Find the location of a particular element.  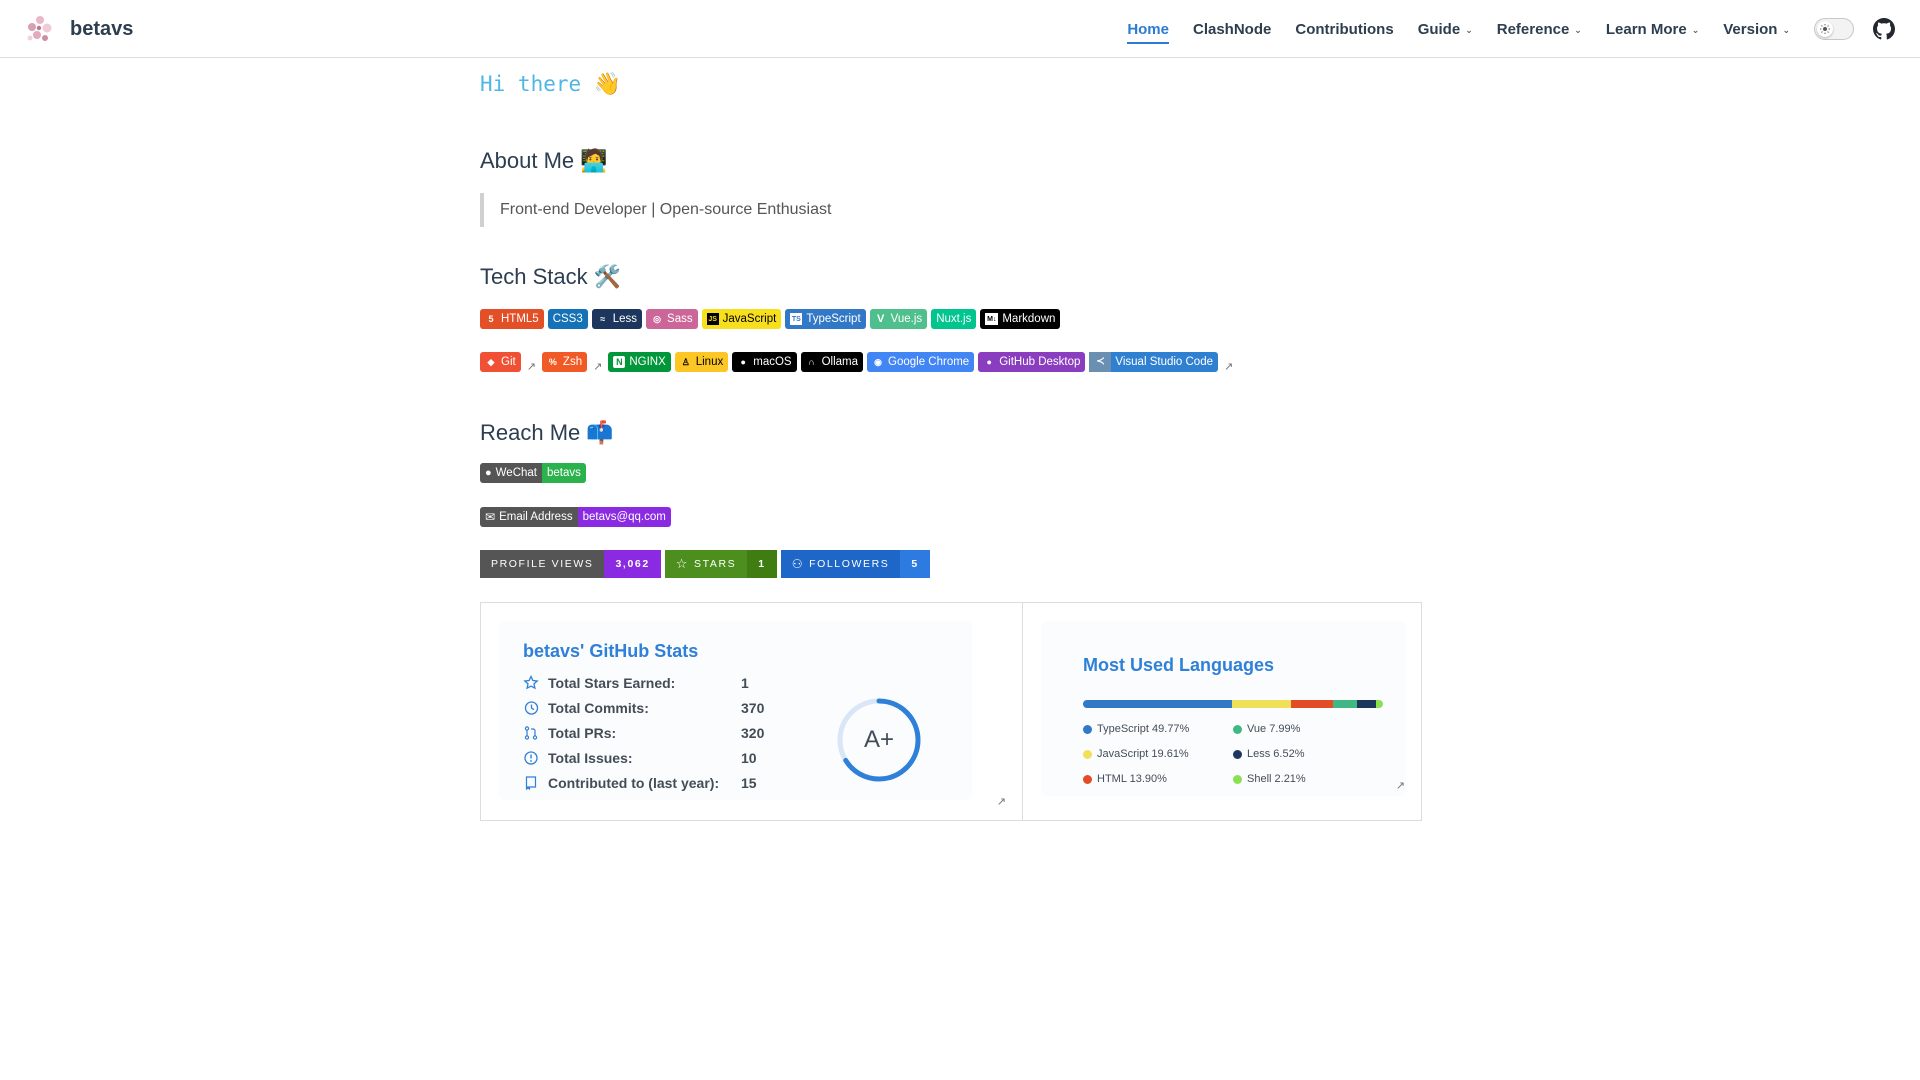

wechat-row: ● WeChat betavs is located at coordinates (533, 473).